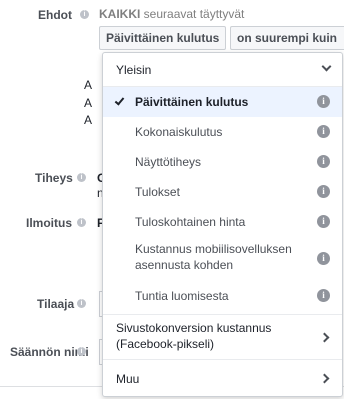 Image resolution: width=344 pixels, height=399 pixels. What do you see at coordinates (192, 102) in the screenshot?
I see `menu-item-label: Päivittäinen kulutus` at bounding box center [192, 102].